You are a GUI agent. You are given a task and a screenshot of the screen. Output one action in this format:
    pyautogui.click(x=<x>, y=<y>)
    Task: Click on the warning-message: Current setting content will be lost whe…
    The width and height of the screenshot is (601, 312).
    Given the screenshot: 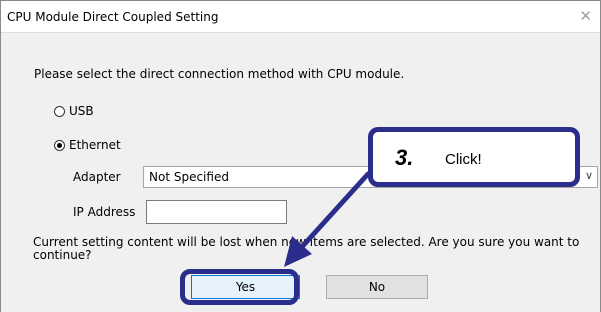 What is the action you would take?
    pyautogui.click(x=306, y=248)
    